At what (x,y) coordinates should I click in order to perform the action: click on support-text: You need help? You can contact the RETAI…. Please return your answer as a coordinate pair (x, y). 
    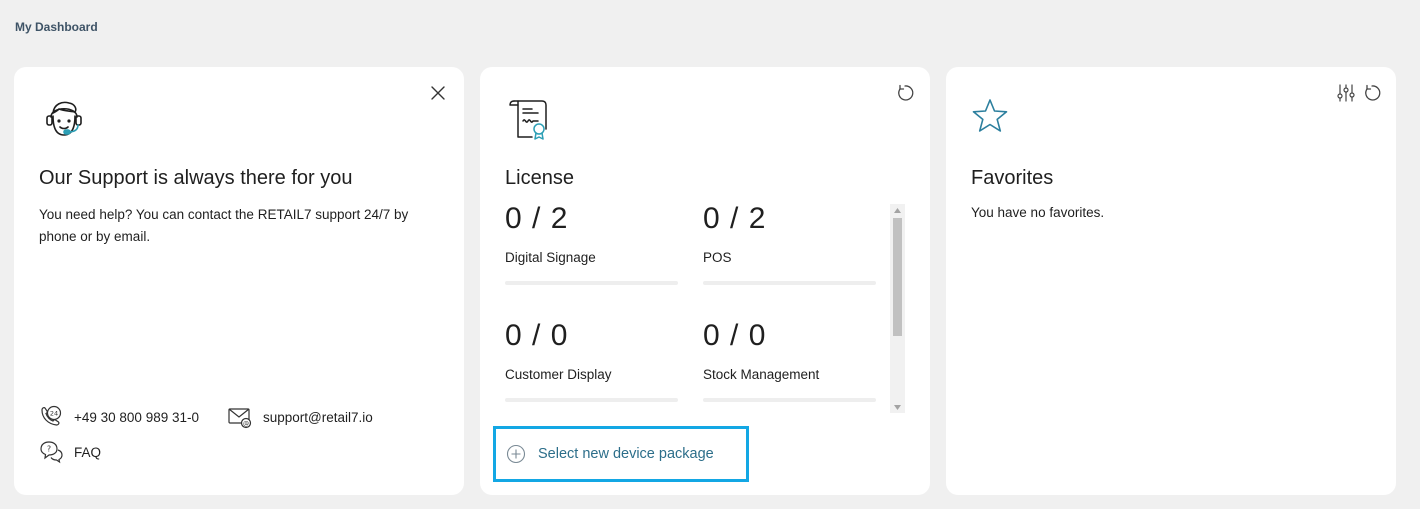
    Looking at the image, I should click on (224, 225).